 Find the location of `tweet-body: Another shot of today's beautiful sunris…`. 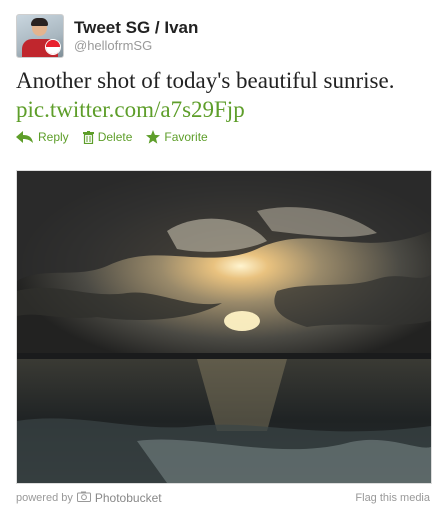

tweet-body: Another shot of today's beautiful sunris… is located at coordinates (226, 95).